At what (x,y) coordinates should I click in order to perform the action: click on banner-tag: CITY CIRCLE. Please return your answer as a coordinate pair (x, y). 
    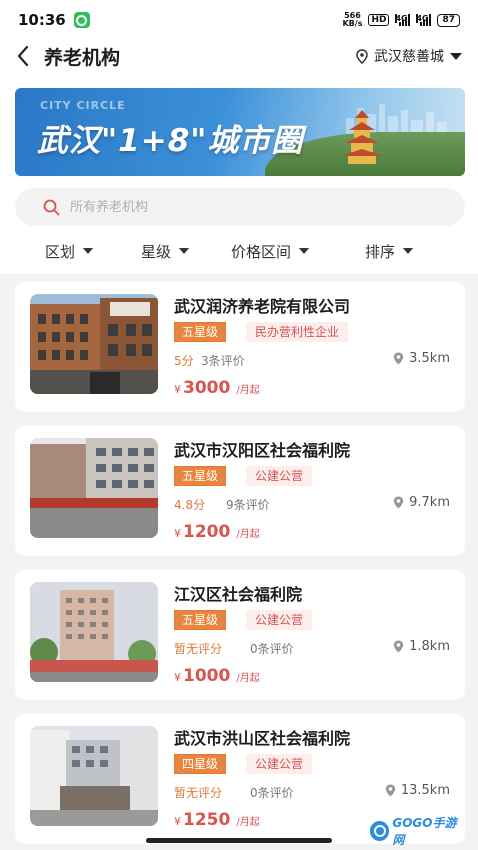
    Looking at the image, I should click on (83, 105).